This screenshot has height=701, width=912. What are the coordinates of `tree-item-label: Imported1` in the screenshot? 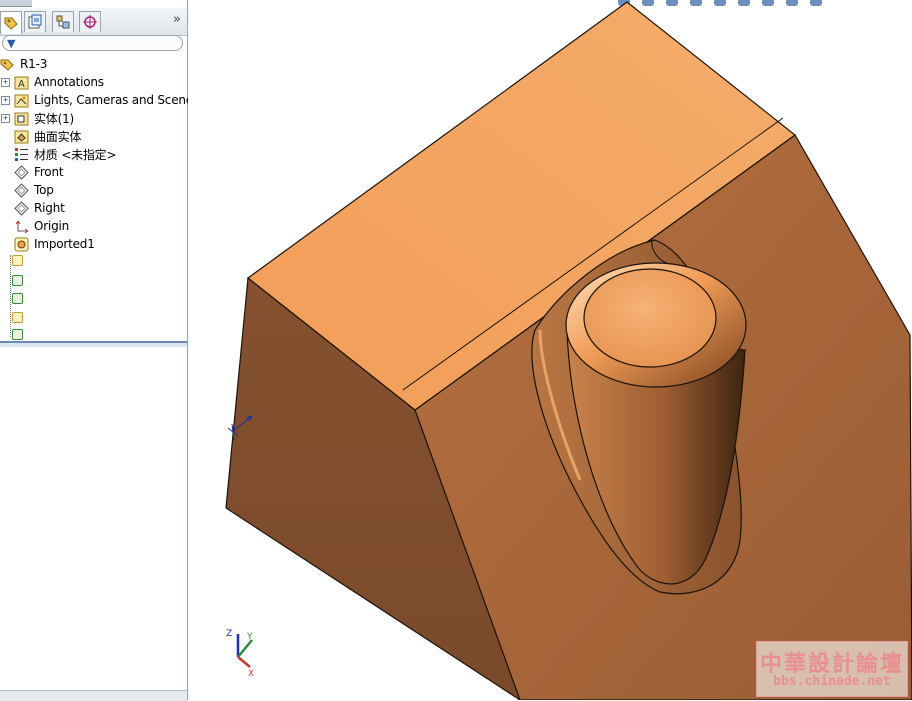 It's located at (64, 244).